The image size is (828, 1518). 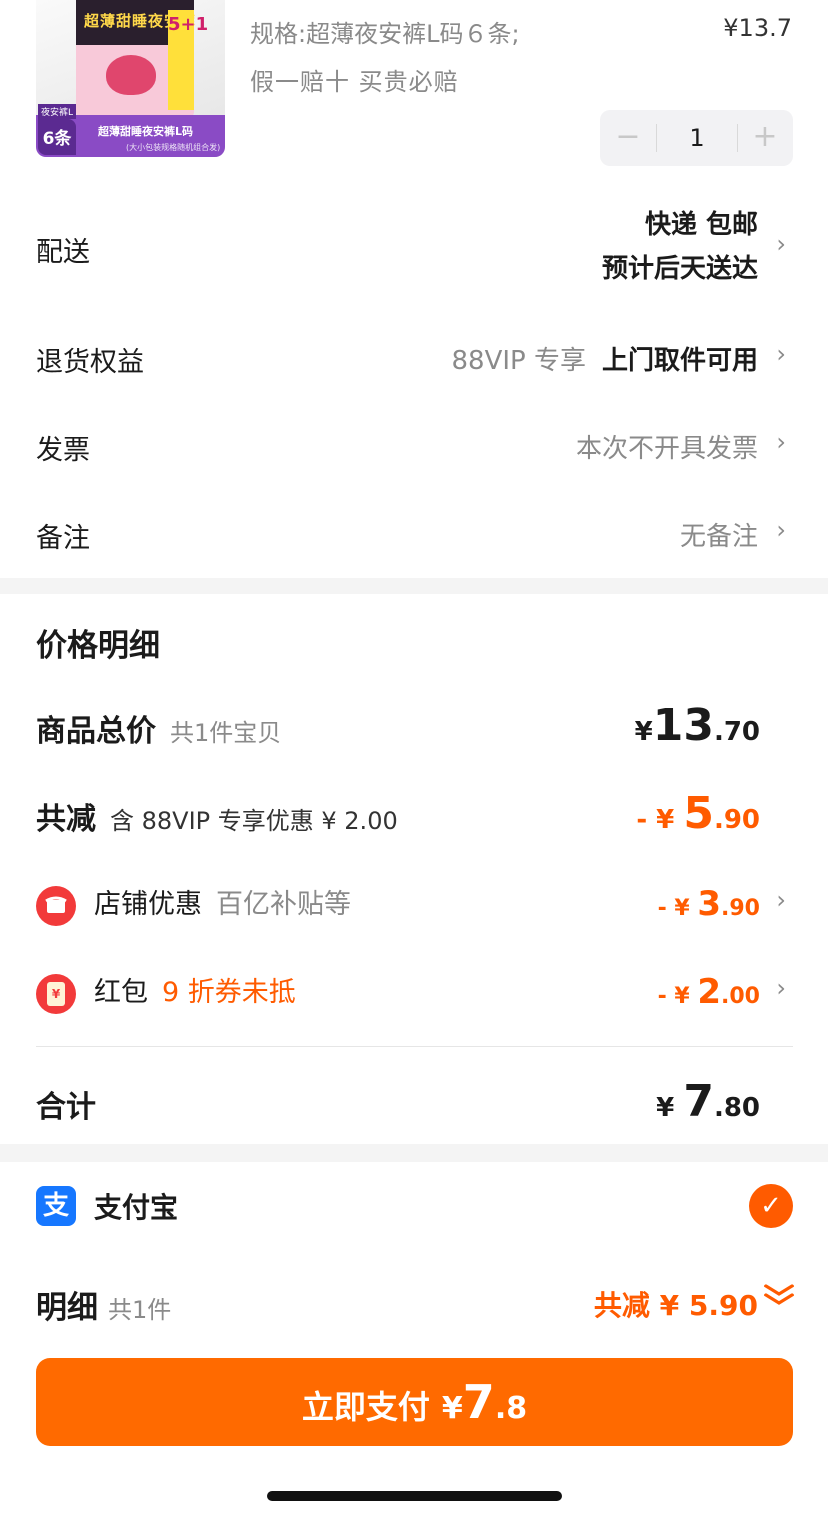 What do you see at coordinates (56, 1206) in the screenshot?
I see `alipay-icon: 支` at bounding box center [56, 1206].